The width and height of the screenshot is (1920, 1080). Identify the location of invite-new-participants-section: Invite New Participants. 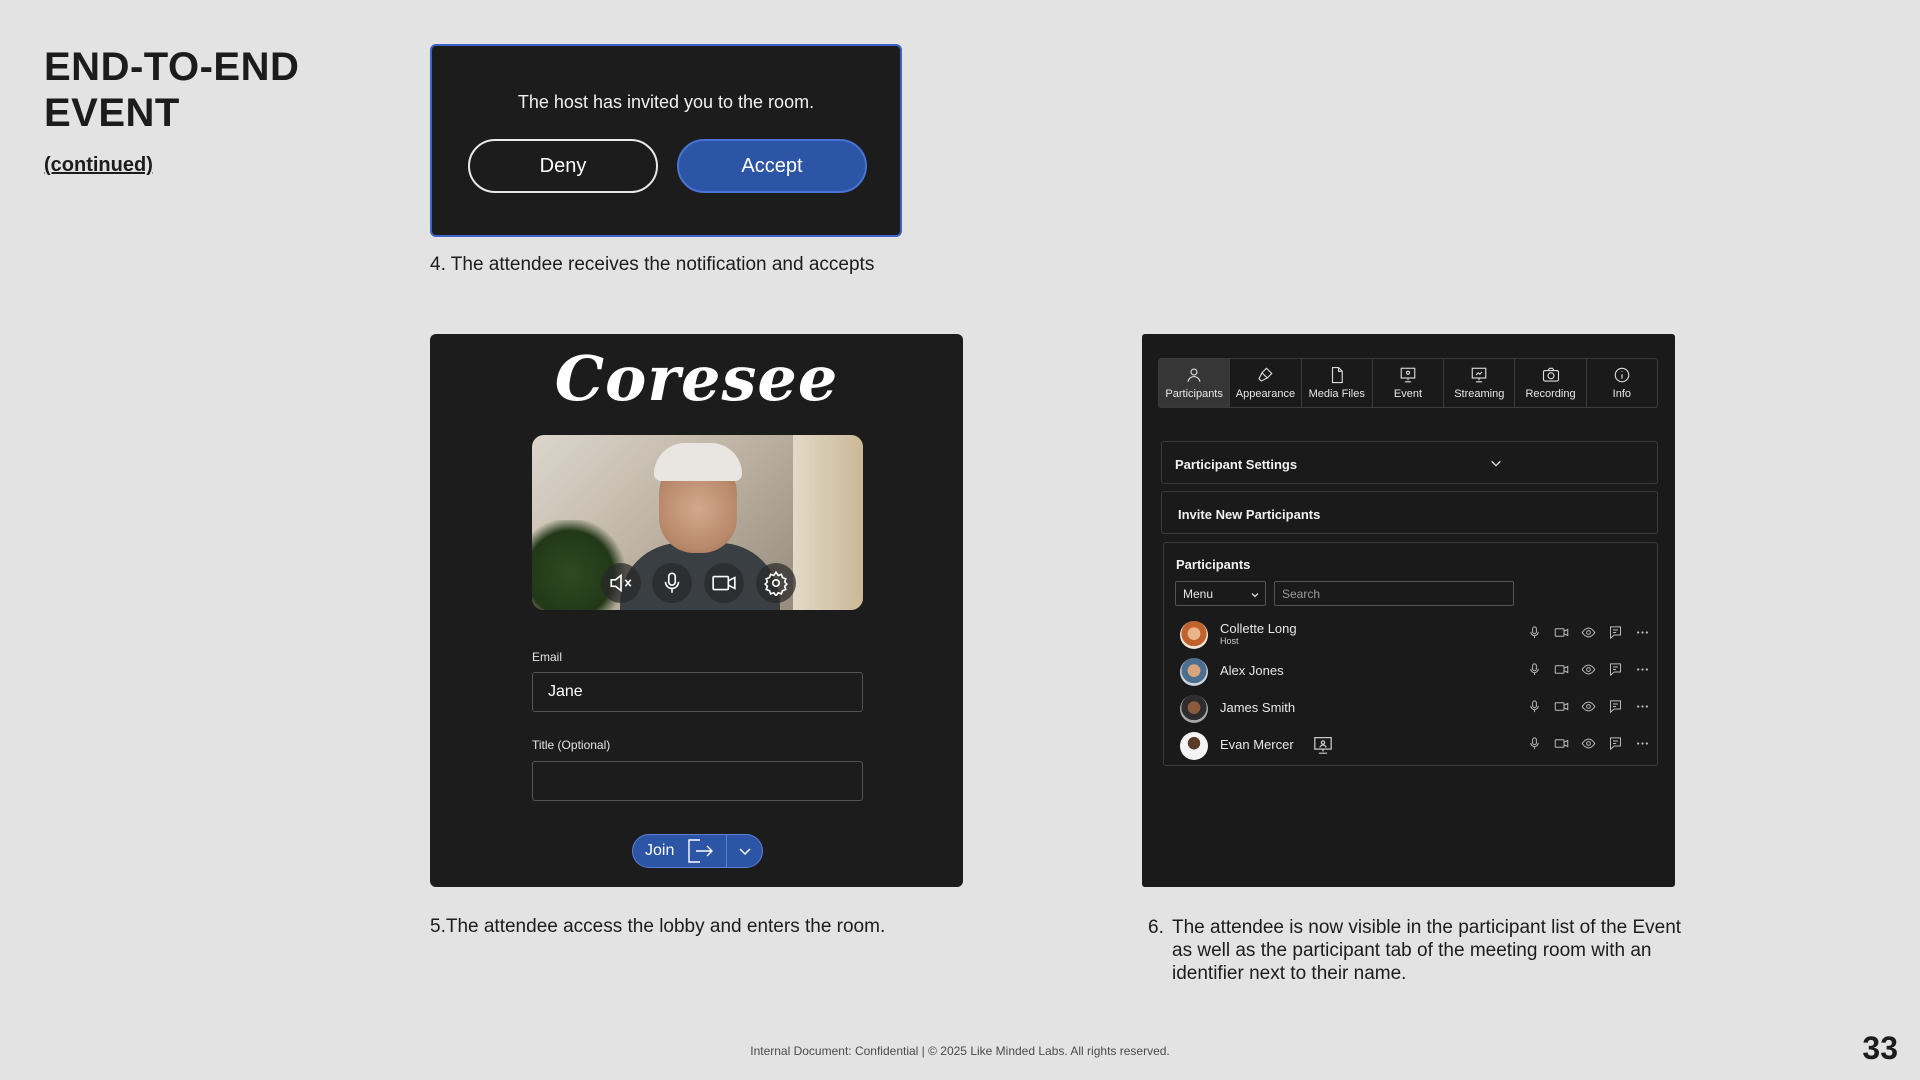
(1409, 512).